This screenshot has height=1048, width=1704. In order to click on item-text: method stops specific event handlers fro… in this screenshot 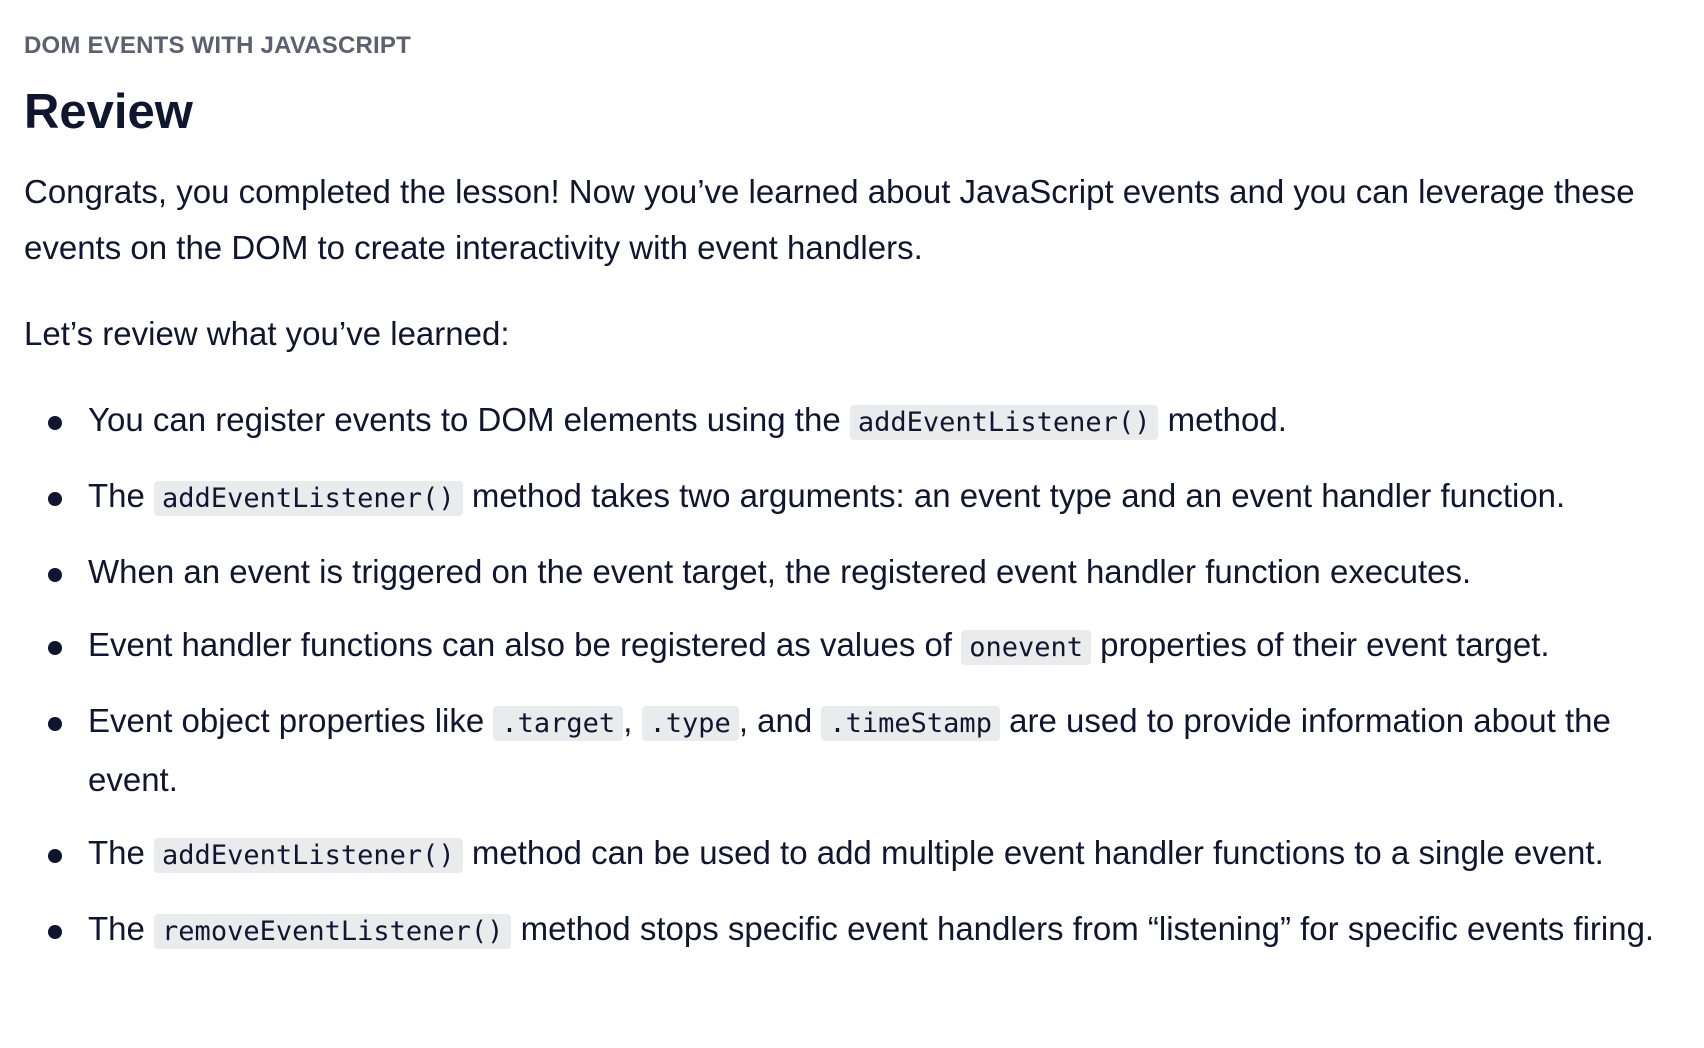, I will do `click(1083, 928)`.